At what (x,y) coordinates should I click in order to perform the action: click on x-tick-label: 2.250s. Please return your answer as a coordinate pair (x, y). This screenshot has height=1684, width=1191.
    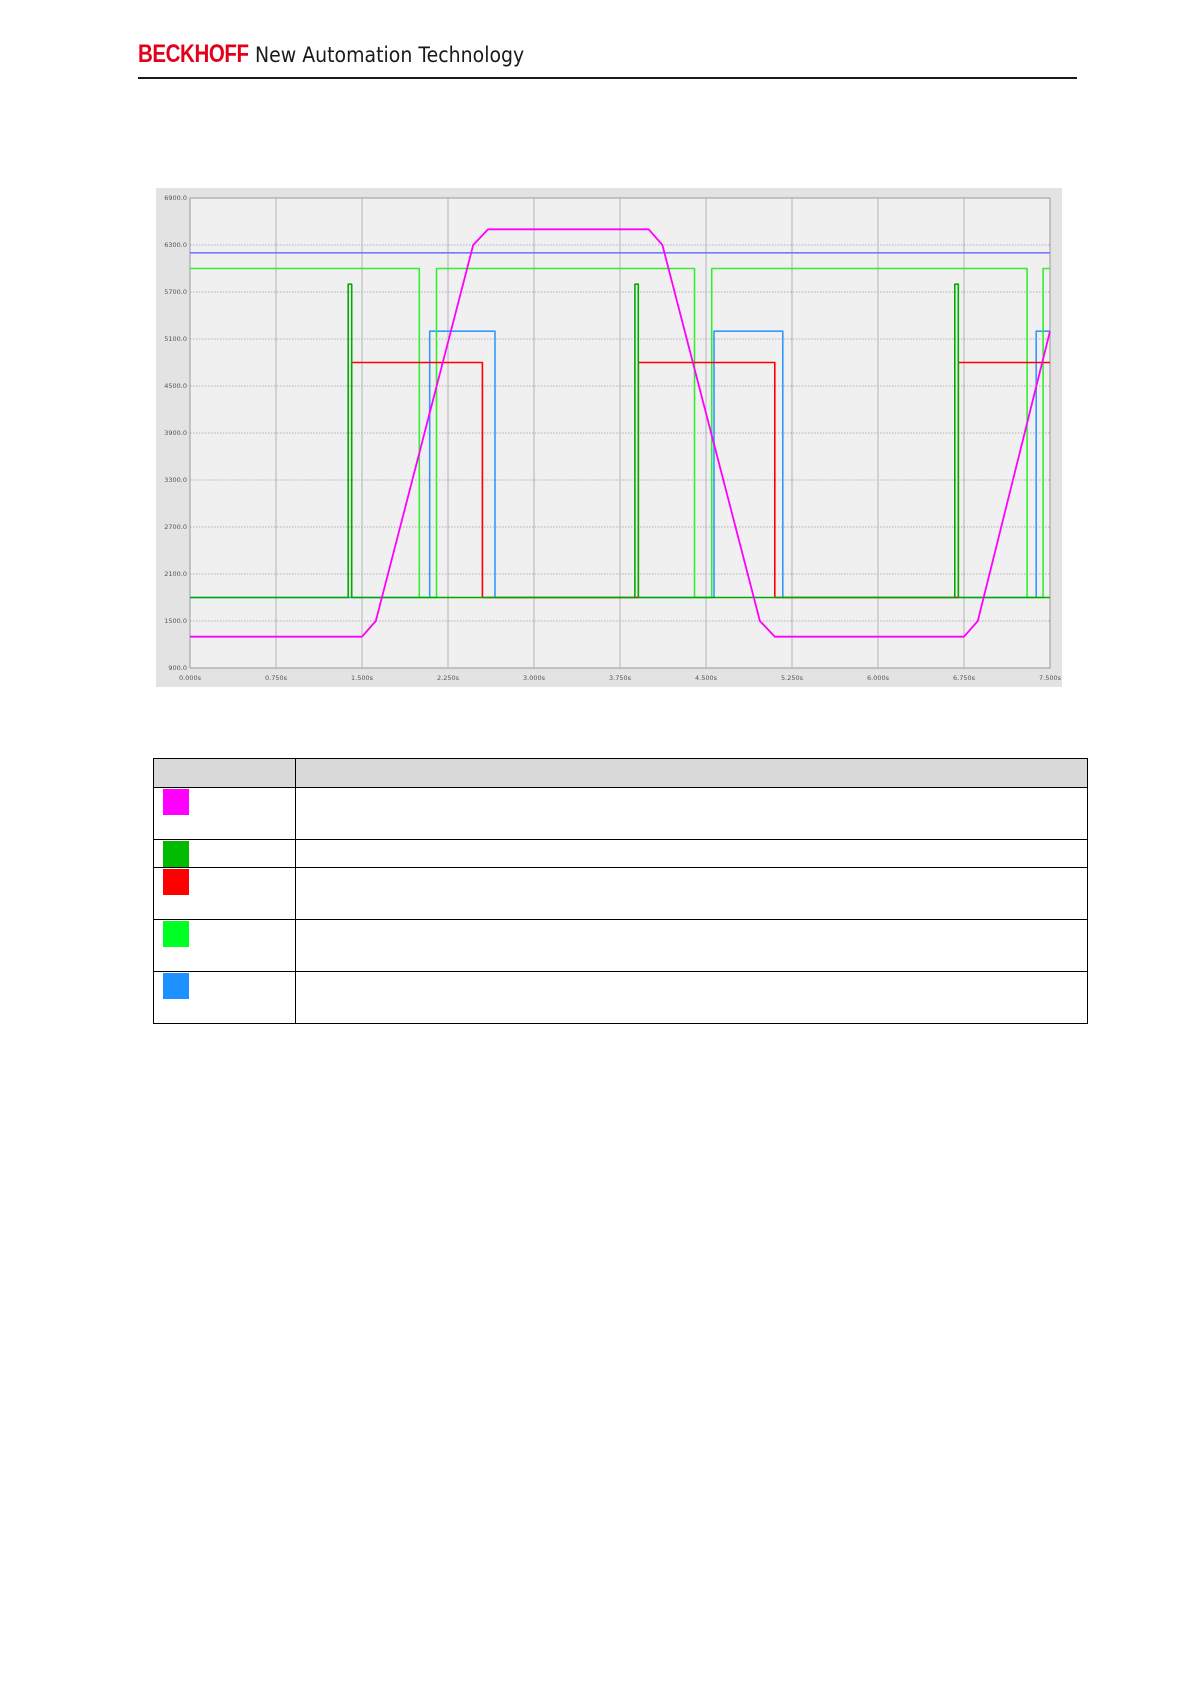
    Looking at the image, I should click on (448, 678).